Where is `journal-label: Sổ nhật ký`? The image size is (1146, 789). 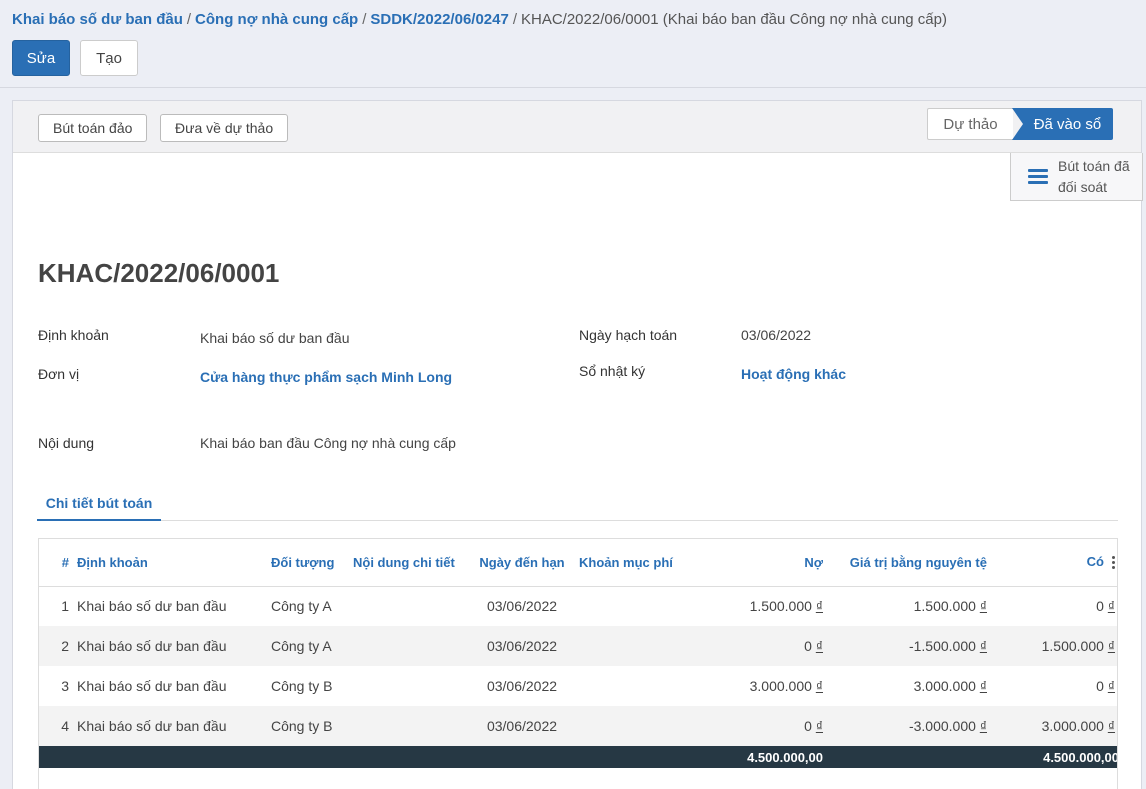 journal-label: Sổ nhật ký is located at coordinates (612, 371).